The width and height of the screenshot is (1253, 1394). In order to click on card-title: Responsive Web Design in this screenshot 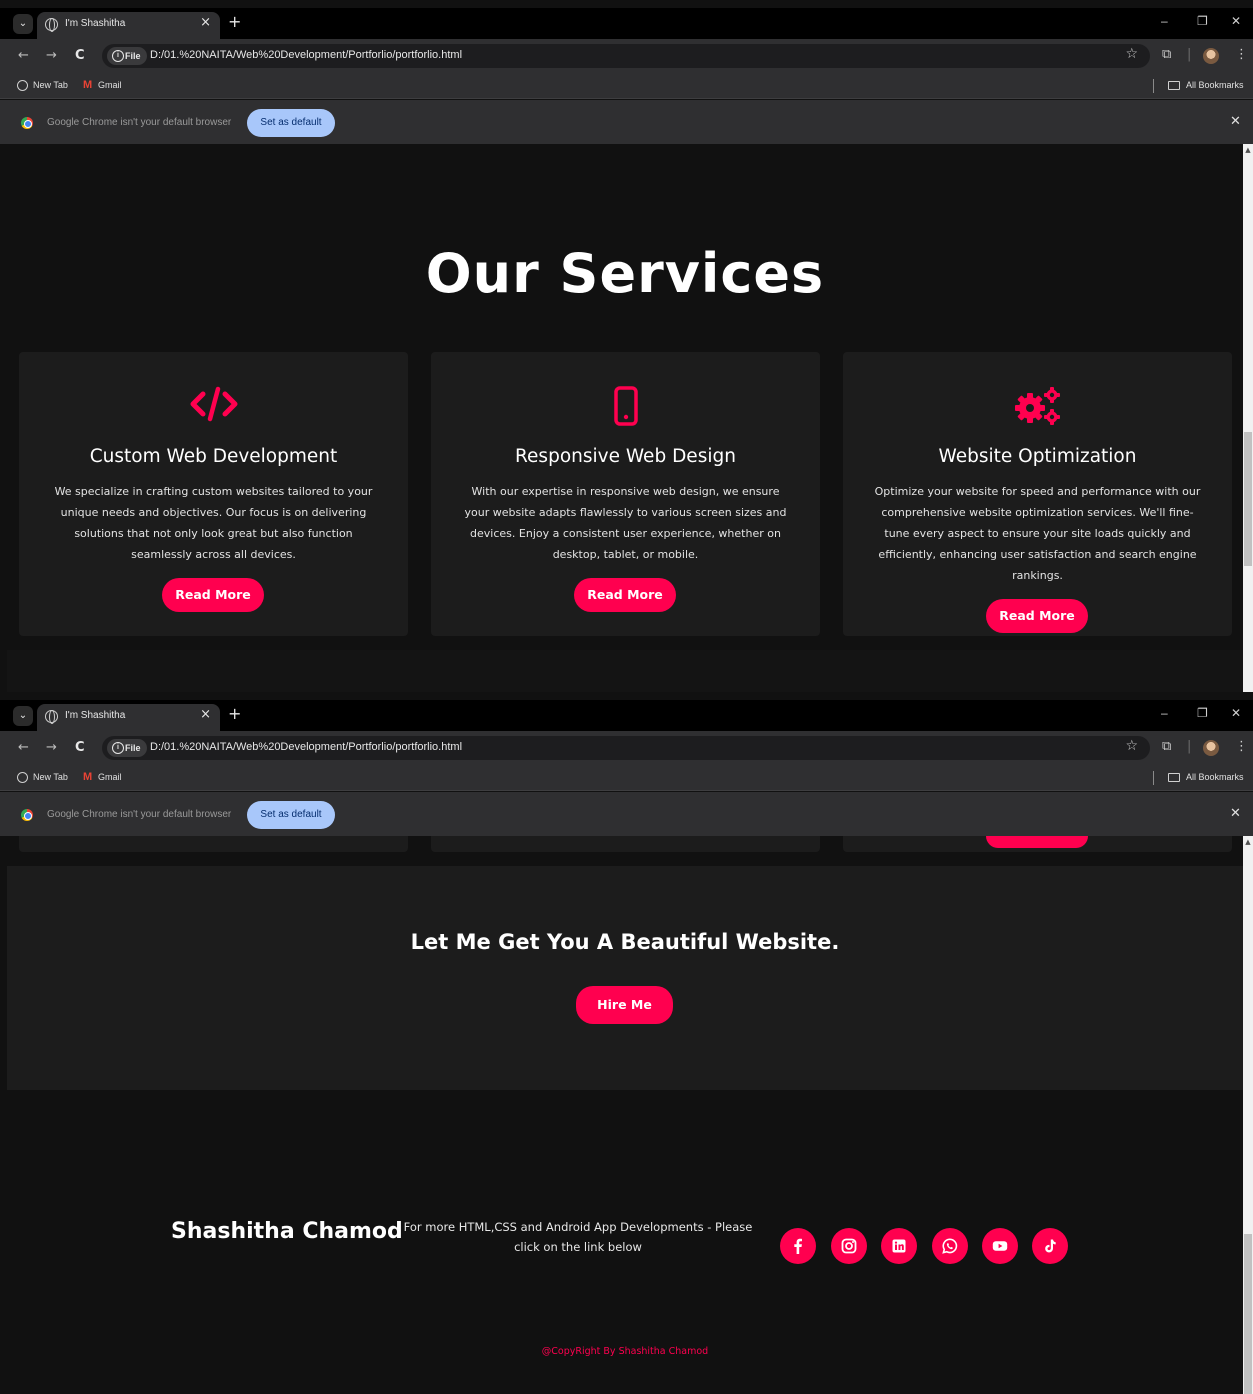, I will do `click(625, 456)`.